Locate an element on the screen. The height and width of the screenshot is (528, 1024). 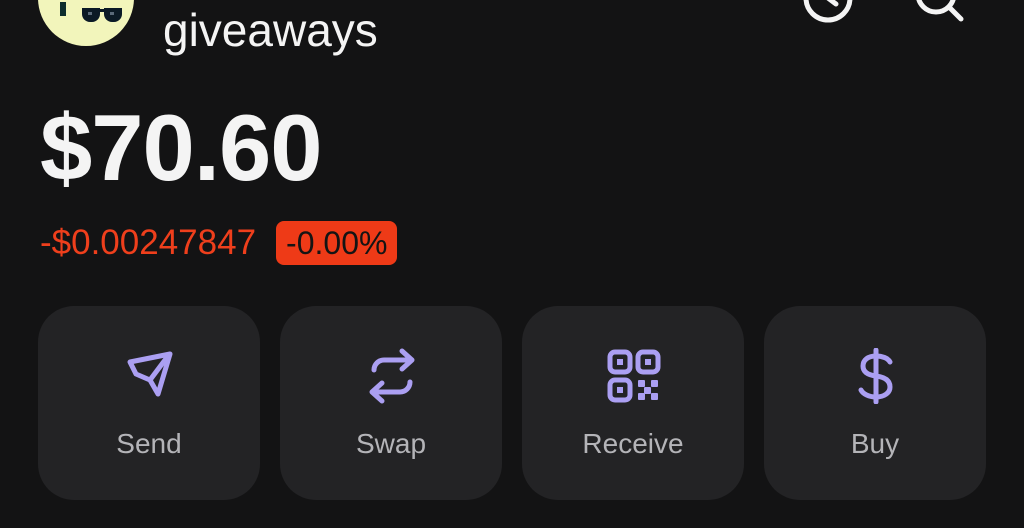
qr-code-icon is located at coordinates (634, 376).